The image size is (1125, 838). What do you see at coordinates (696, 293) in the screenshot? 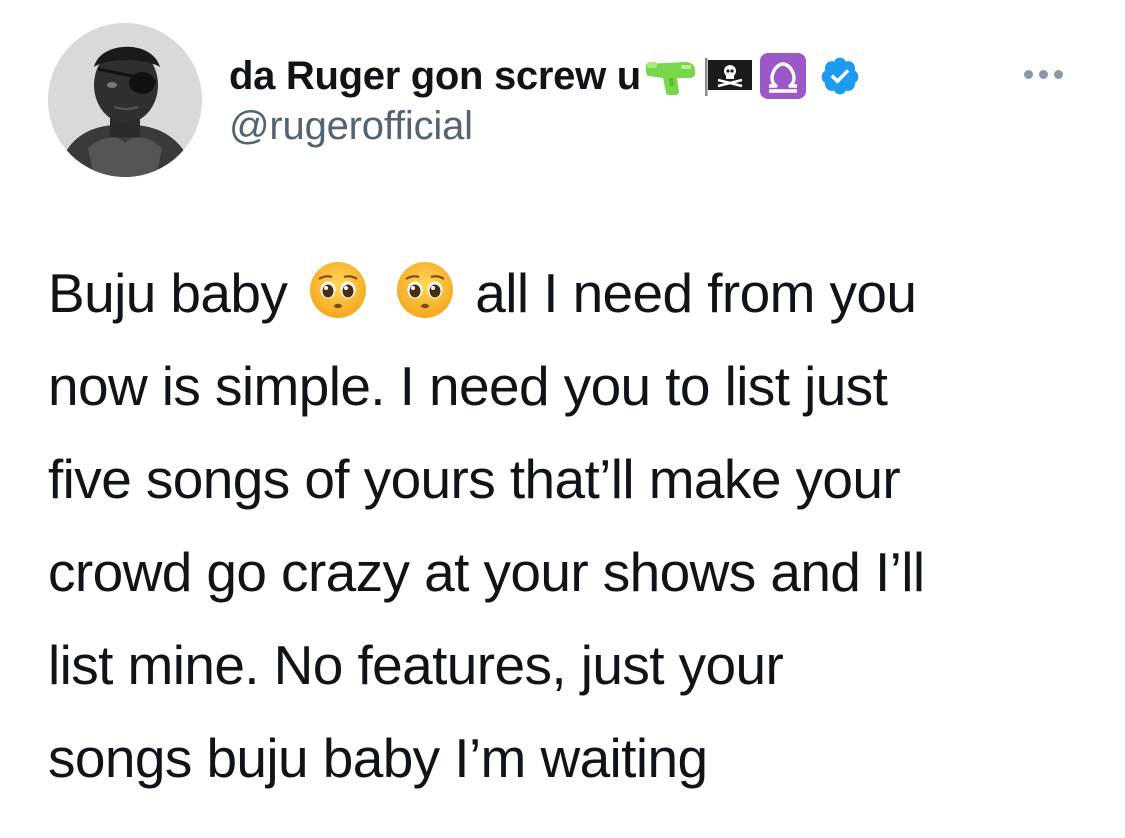
I see `tweet-text-segment: all I need from you` at bounding box center [696, 293].